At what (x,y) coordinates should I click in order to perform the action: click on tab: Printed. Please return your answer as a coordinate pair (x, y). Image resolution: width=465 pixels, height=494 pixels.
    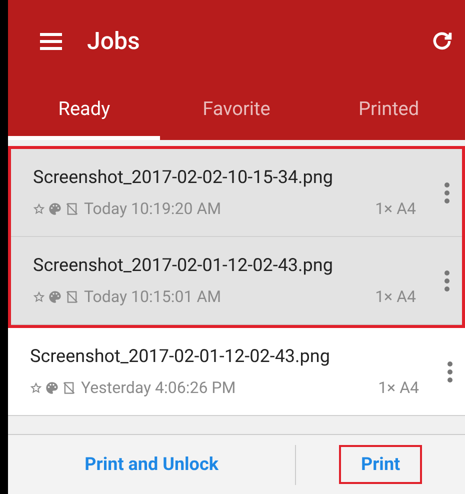
    Looking at the image, I should click on (388, 111).